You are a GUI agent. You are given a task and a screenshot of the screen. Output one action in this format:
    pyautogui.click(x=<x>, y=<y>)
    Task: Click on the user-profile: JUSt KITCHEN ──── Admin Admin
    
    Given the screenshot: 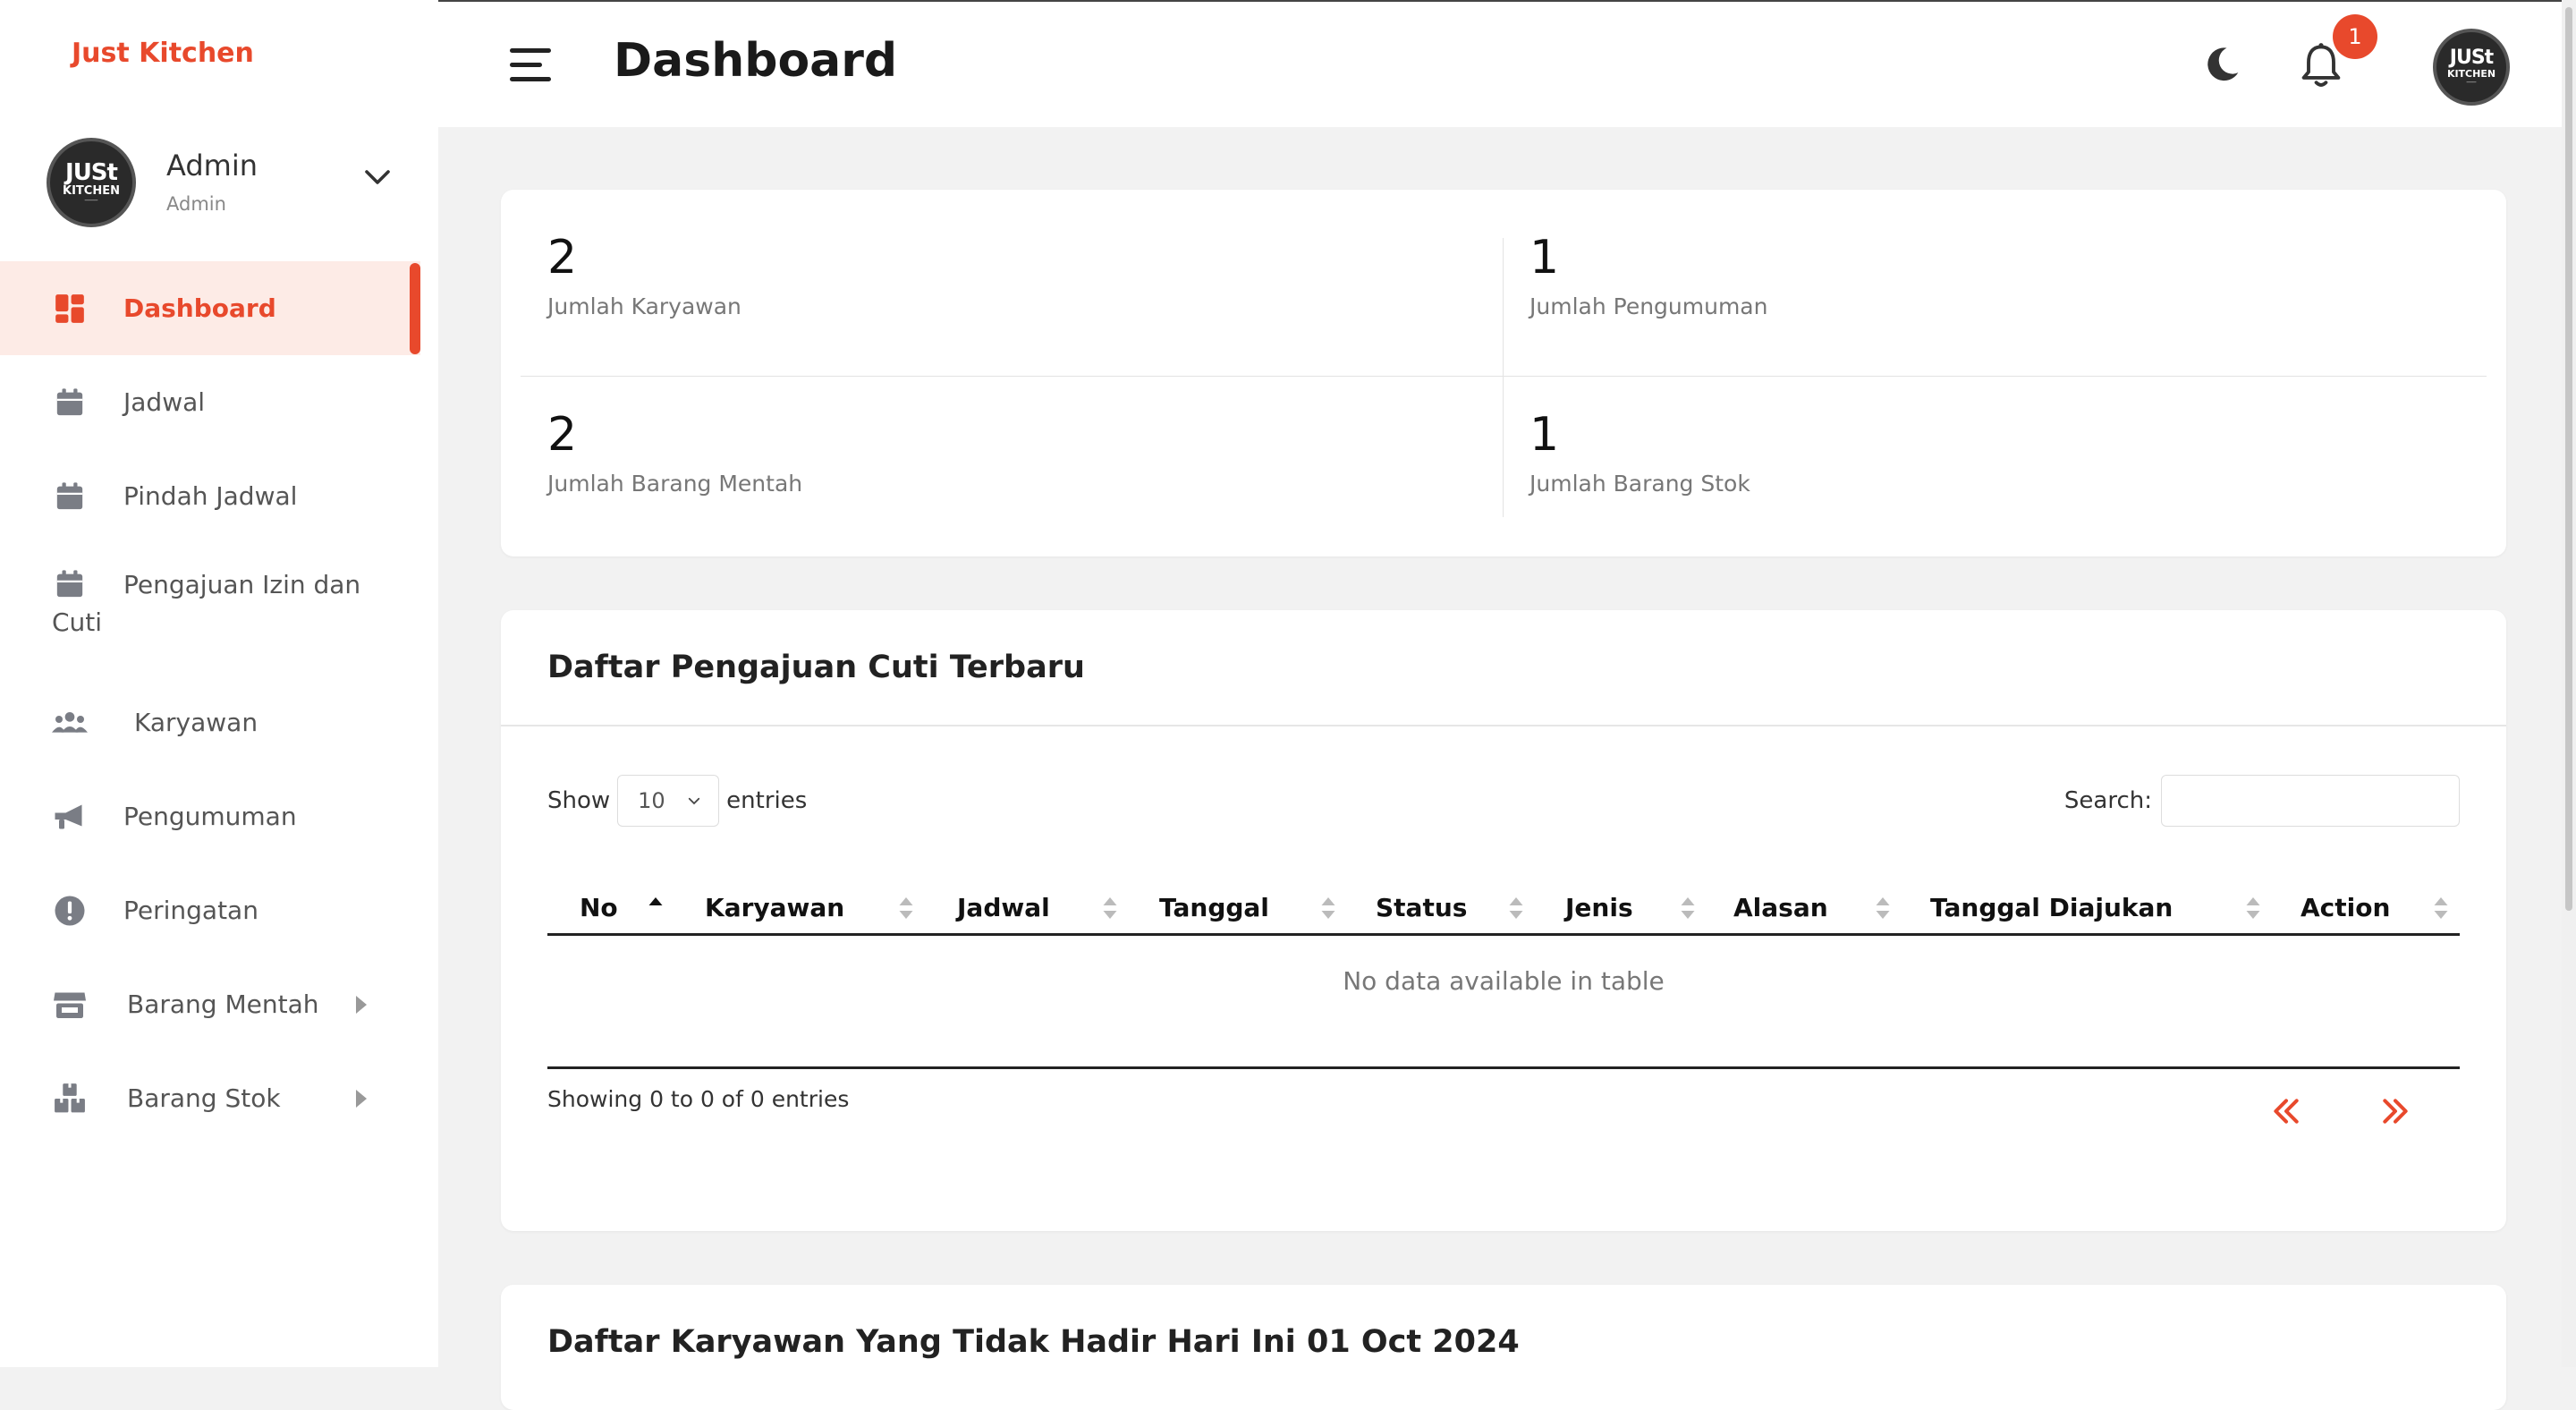 What is the action you would take?
    pyautogui.click(x=225, y=182)
    